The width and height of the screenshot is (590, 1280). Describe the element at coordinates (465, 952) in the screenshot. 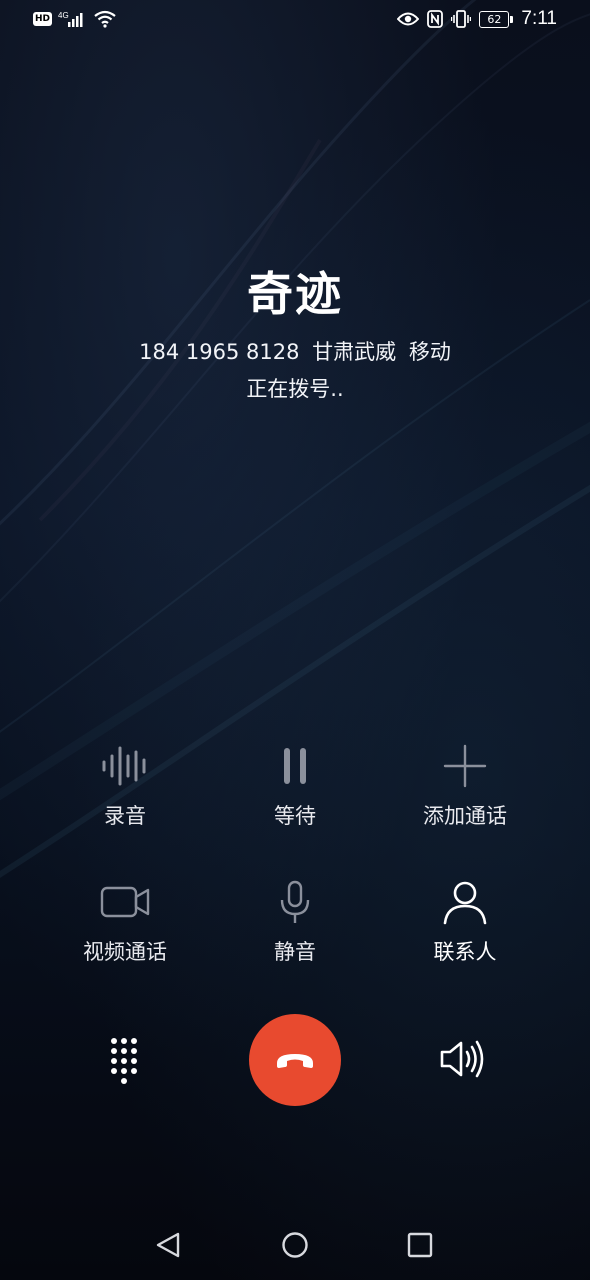

I see `contacts-label: 联系人` at that location.